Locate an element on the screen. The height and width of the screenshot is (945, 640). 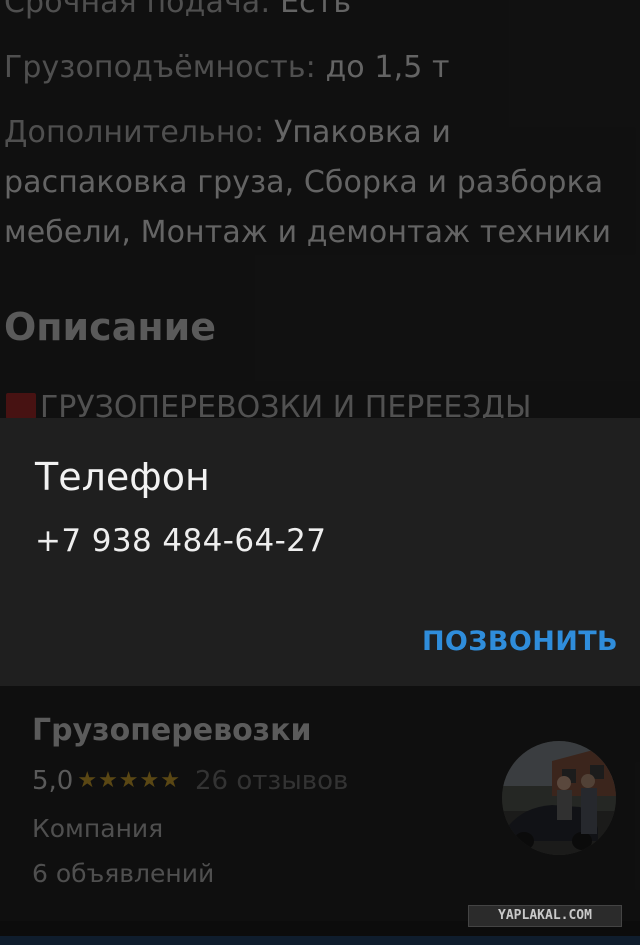
seller-rating: 5,0 ★★★★★ 26 отзывов is located at coordinates (190, 781).